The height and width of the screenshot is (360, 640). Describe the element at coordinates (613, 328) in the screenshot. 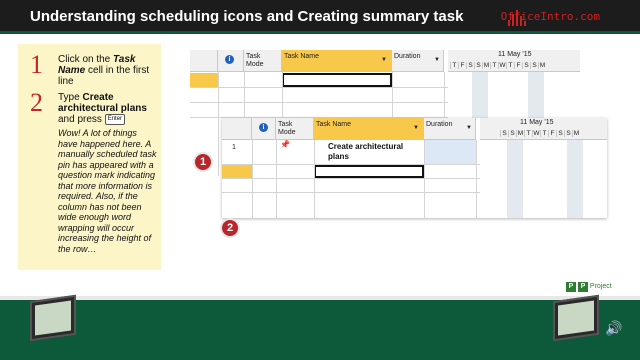

I see `speaker-icon: 🔊` at that location.